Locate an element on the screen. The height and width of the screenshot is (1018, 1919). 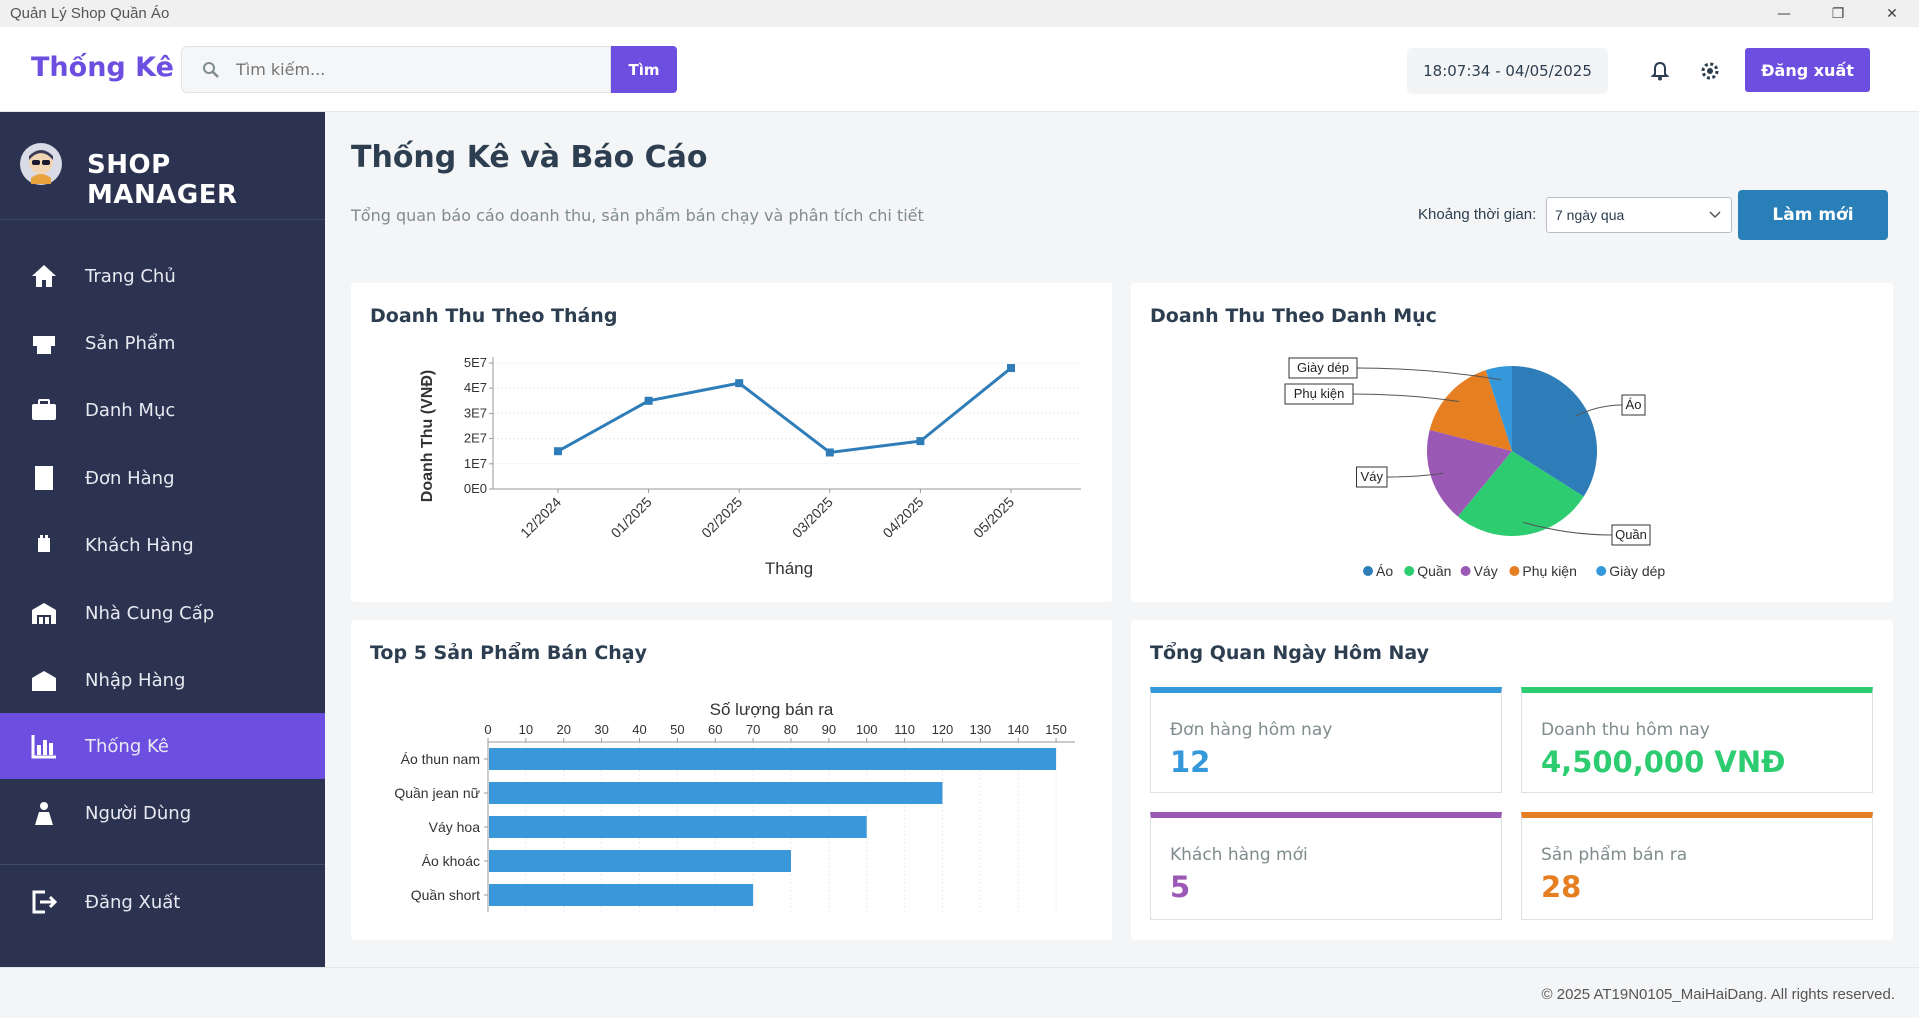
sidebar-item-don-hang: Đơn Hàng is located at coordinates (162, 478).